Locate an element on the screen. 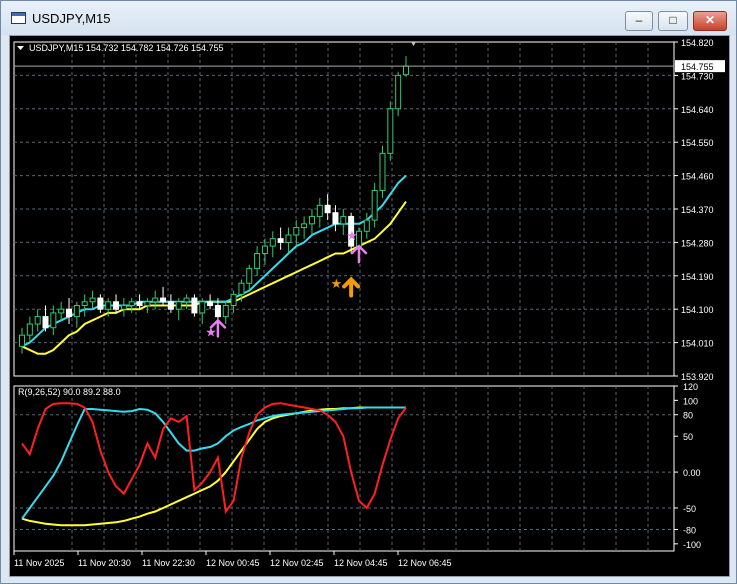 The image size is (737, 584). close-icon: ✕ is located at coordinates (710, 20).